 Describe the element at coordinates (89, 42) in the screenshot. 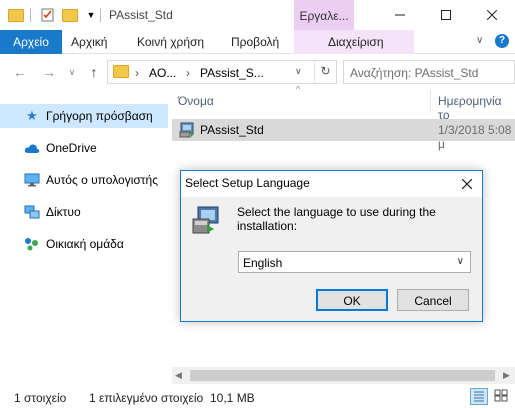

I see `tab-home: Αρχική` at that location.